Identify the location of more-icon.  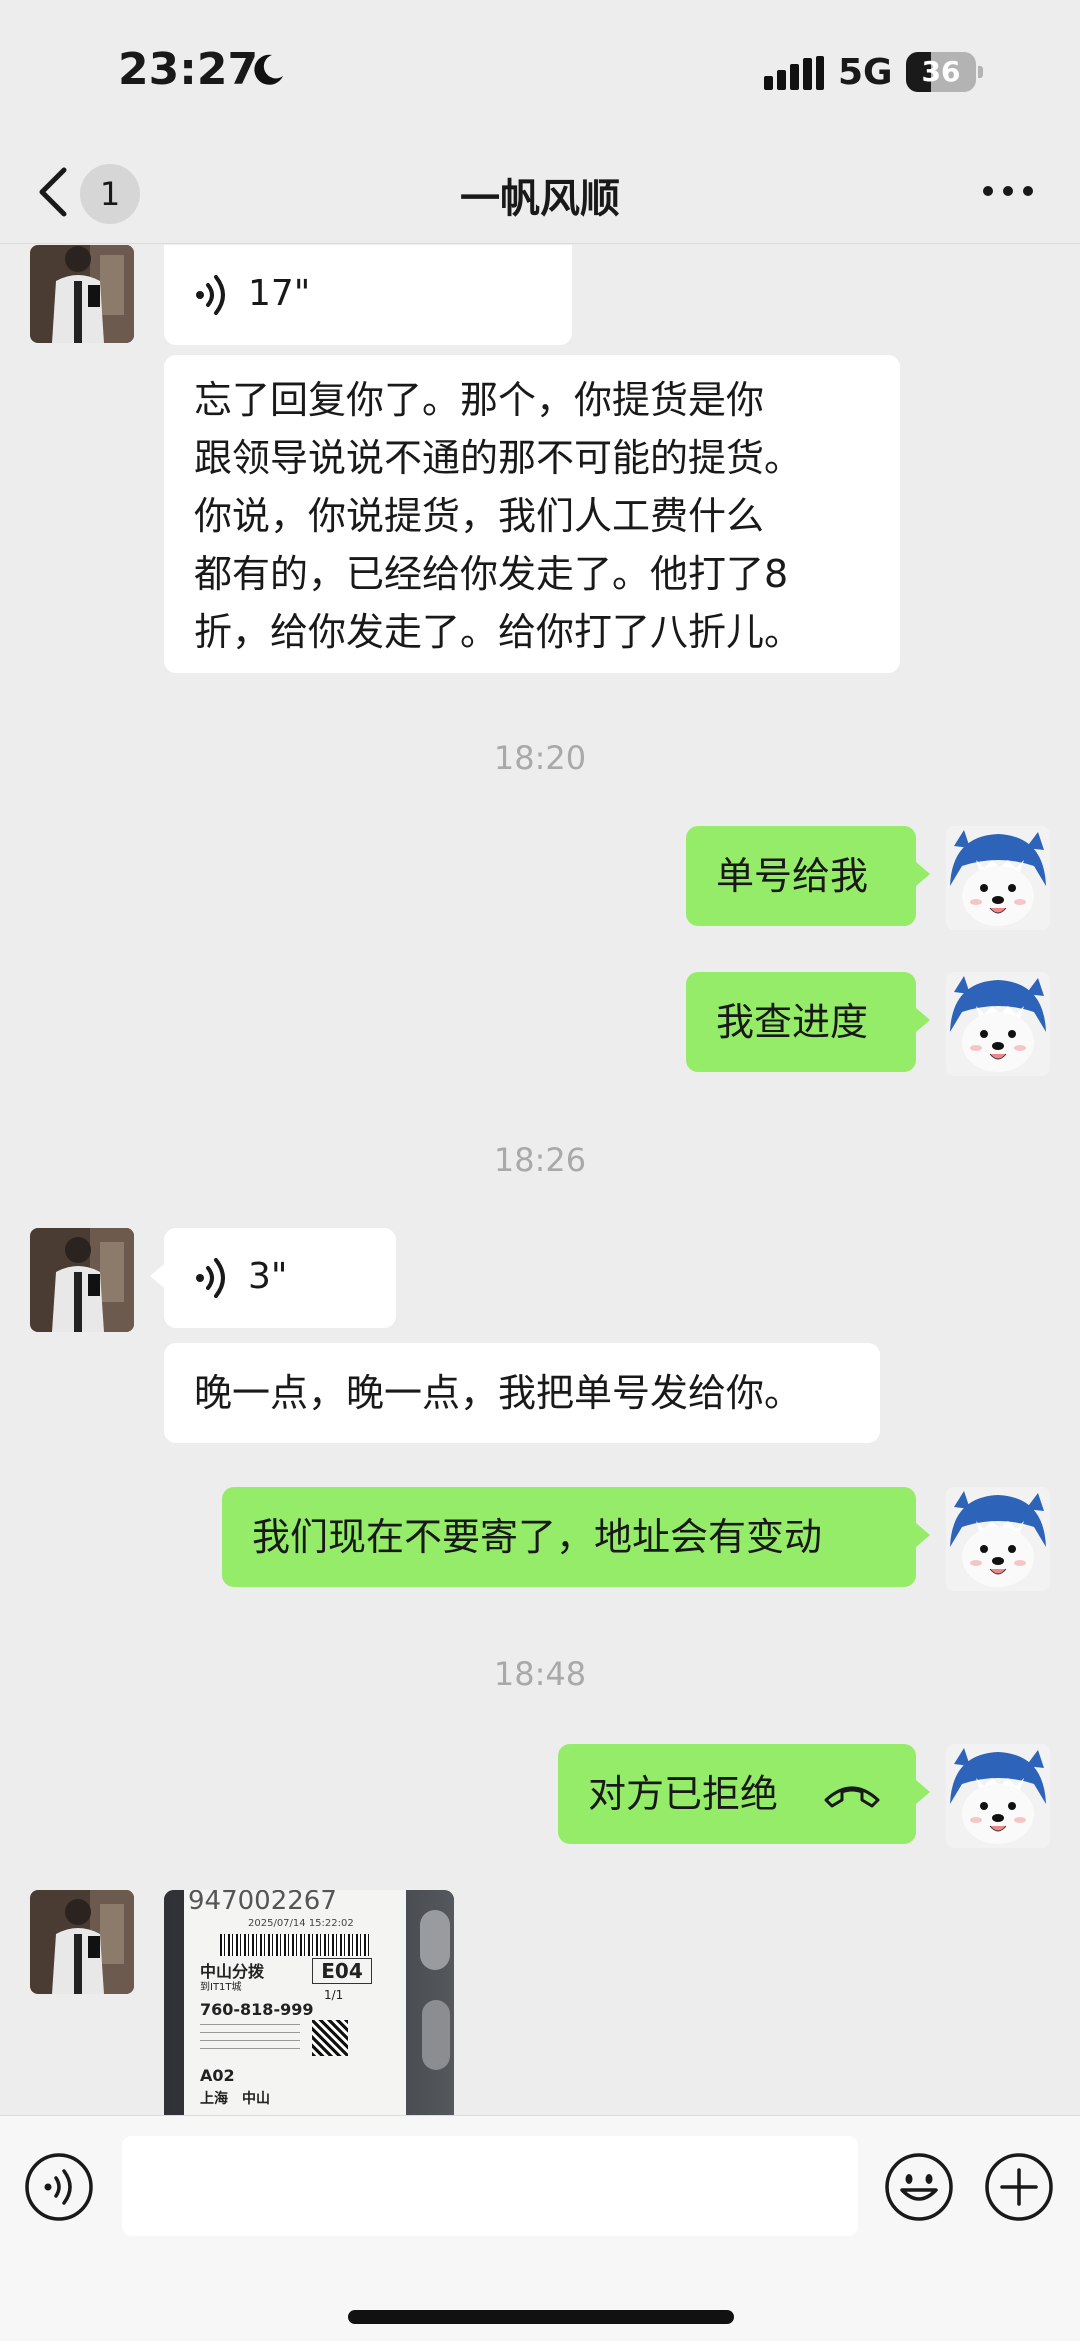
(1008, 191).